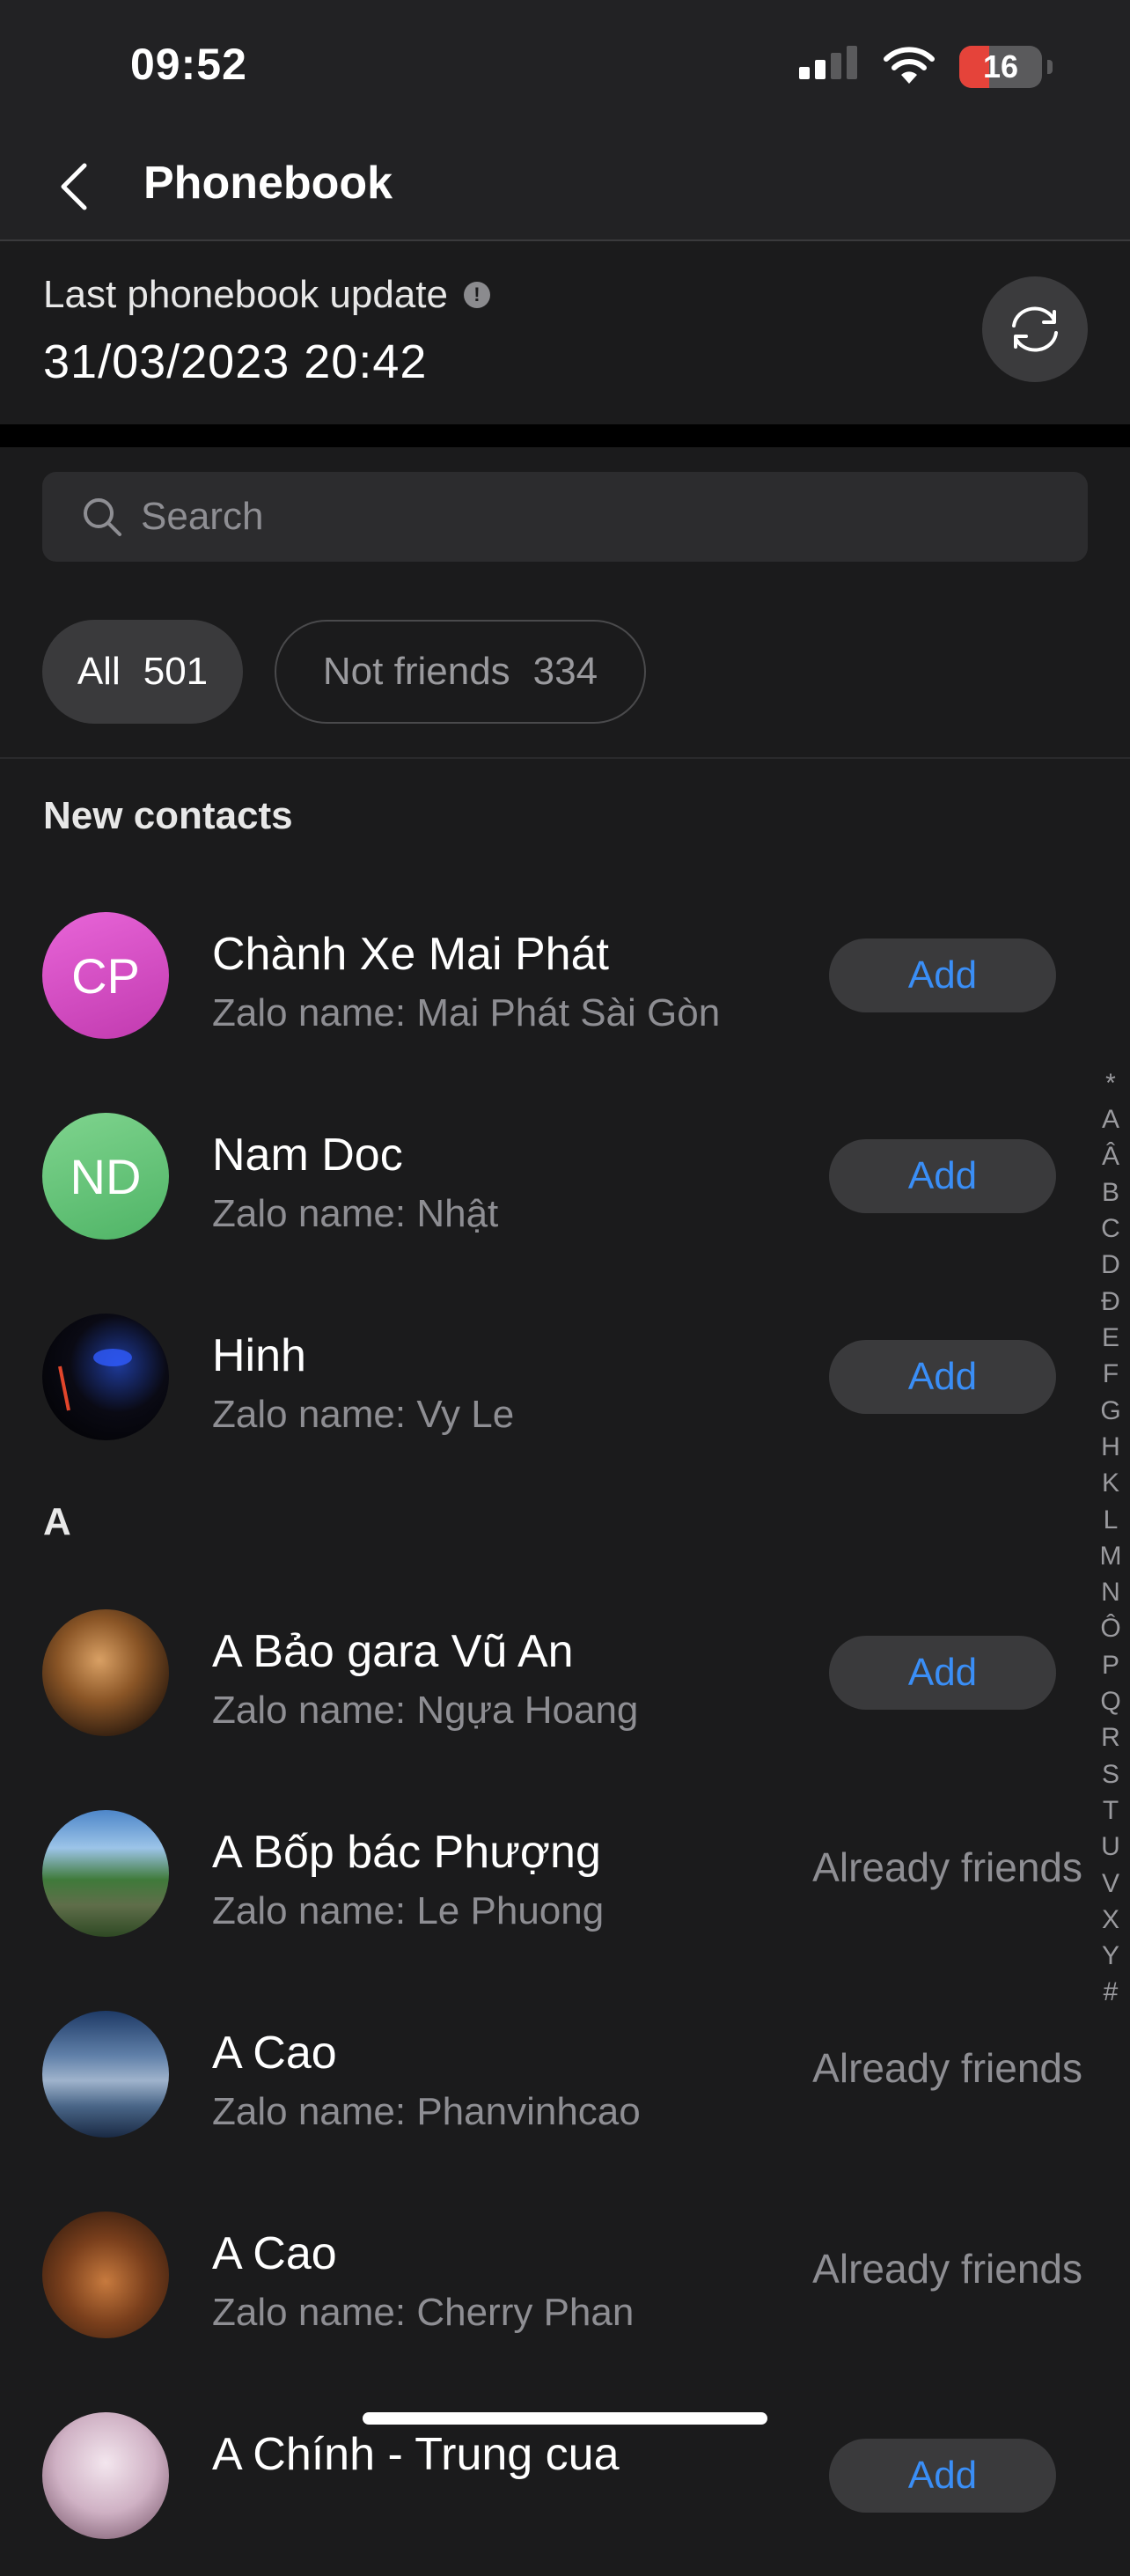 The height and width of the screenshot is (2576, 1130). What do you see at coordinates (1110, 1920) in the screenshot?
I see `index-letter: X` at bounding box center [1110, 1920].